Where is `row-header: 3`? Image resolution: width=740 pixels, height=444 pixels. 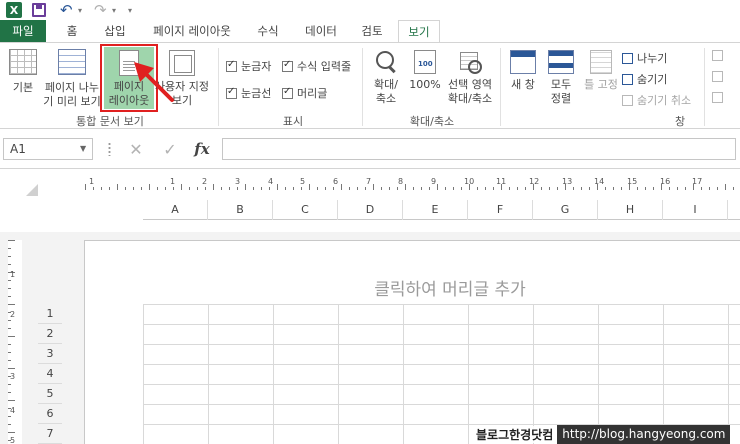
row-header: 3 is located at coordinates (50, 354).